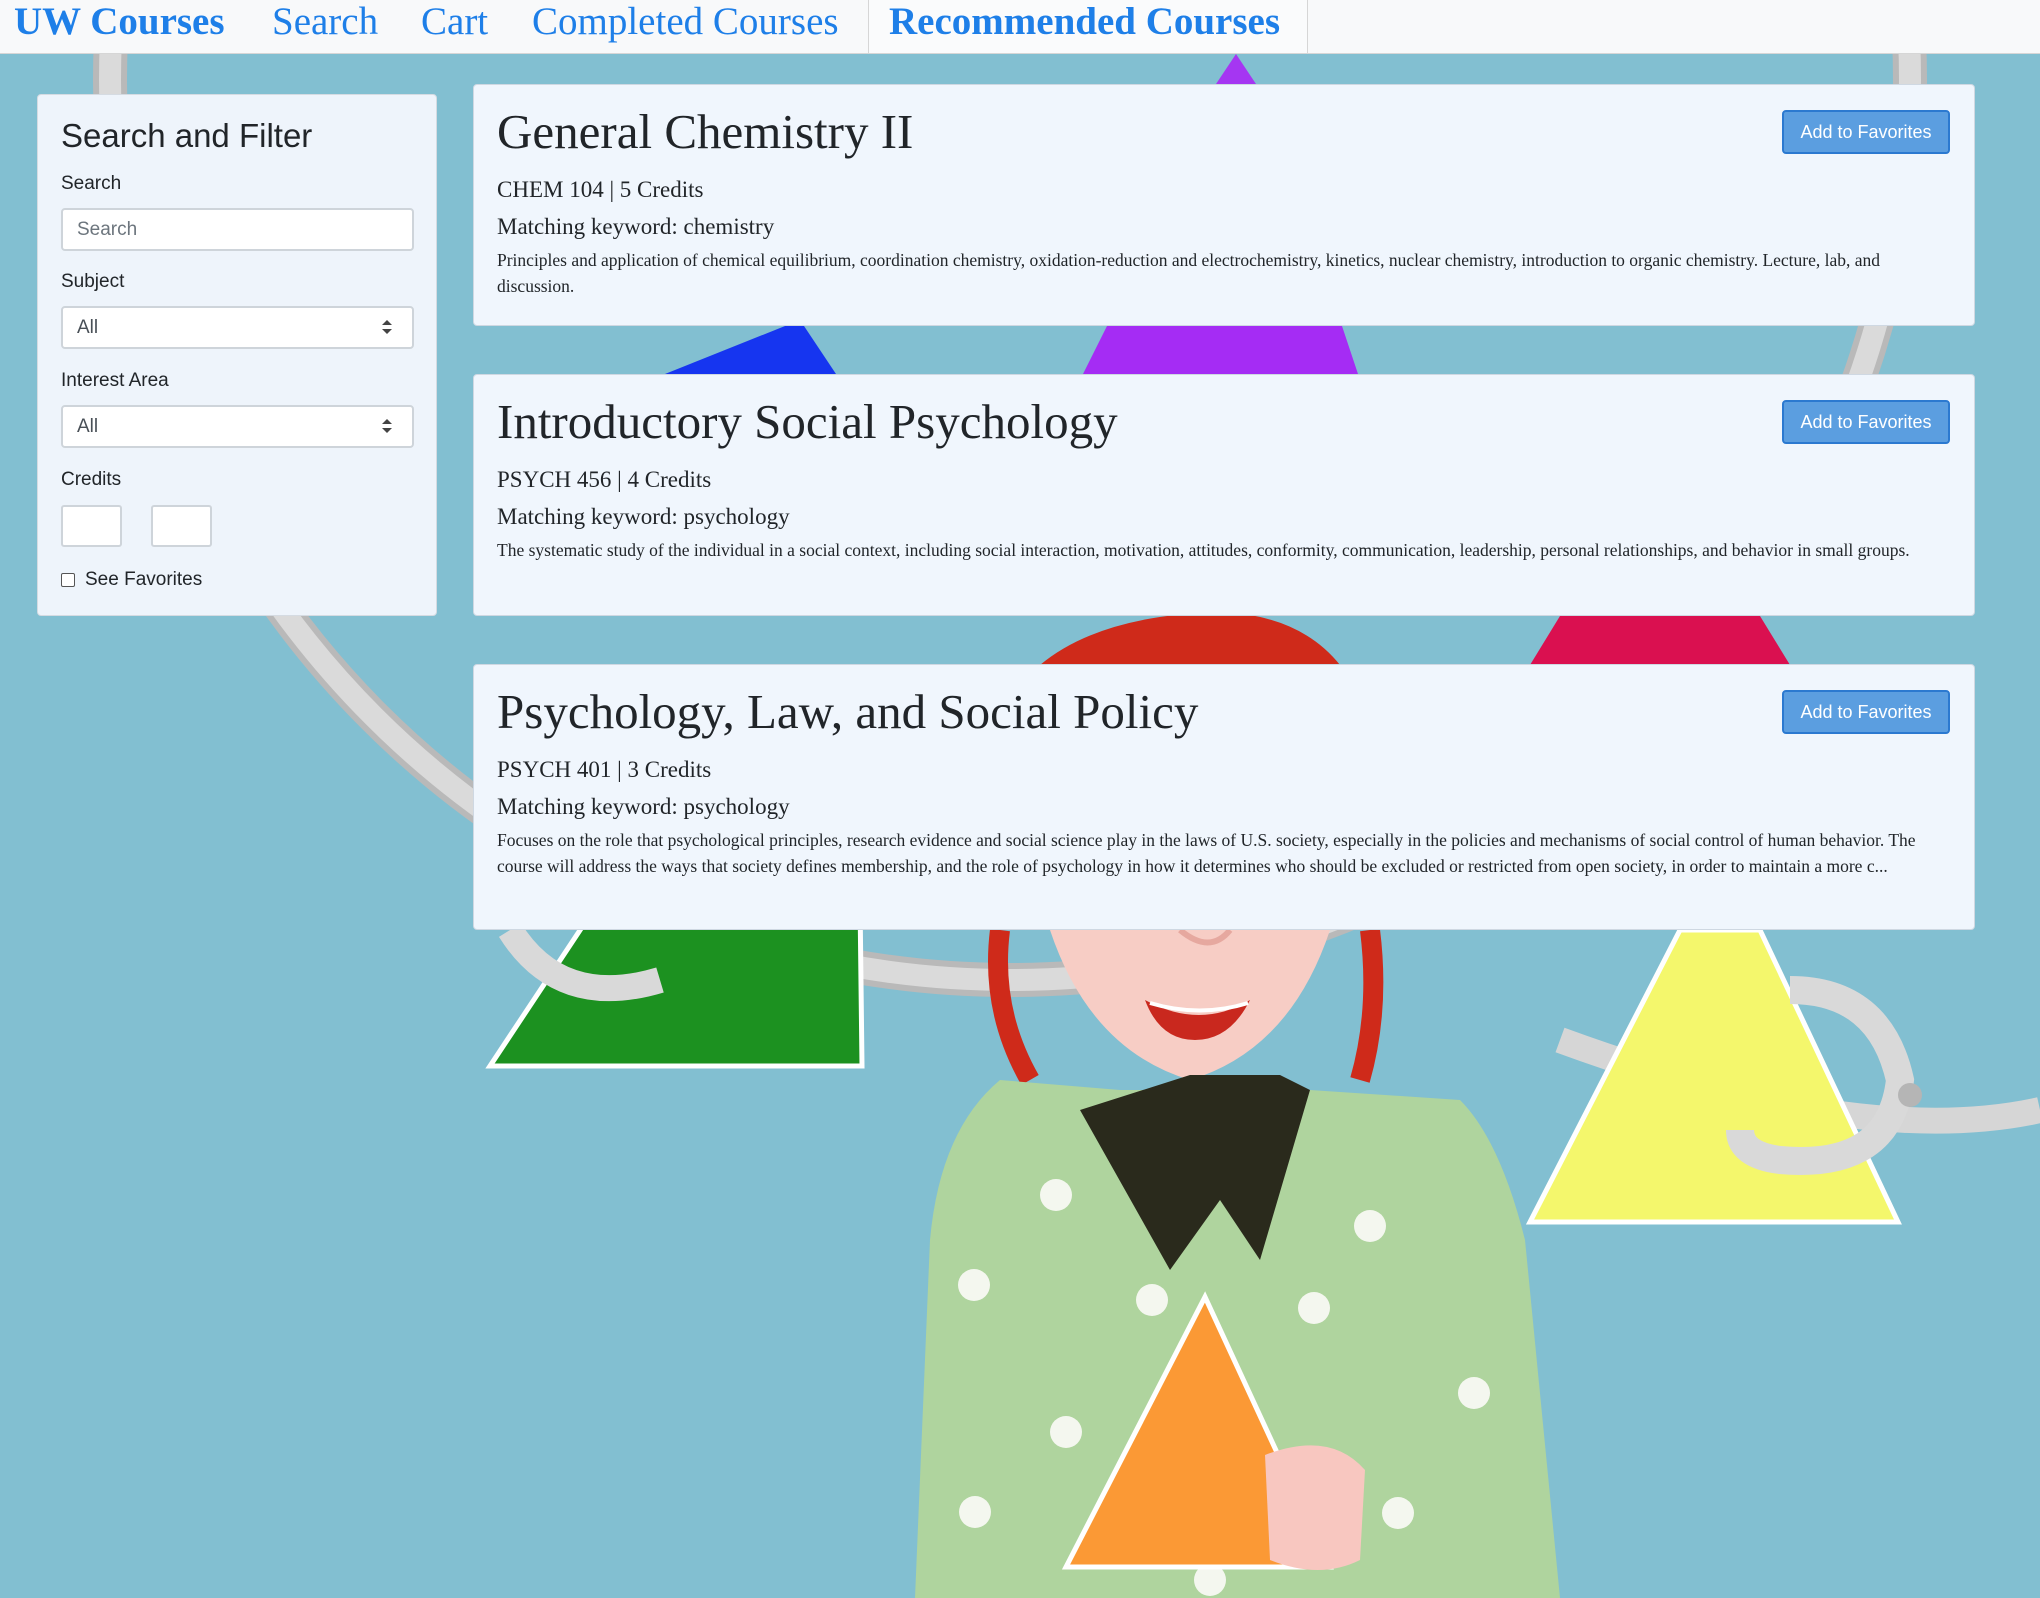  Describe the element at coordinates (91, 479) in the screenshot. I see `credits-label: Credits` at that location.